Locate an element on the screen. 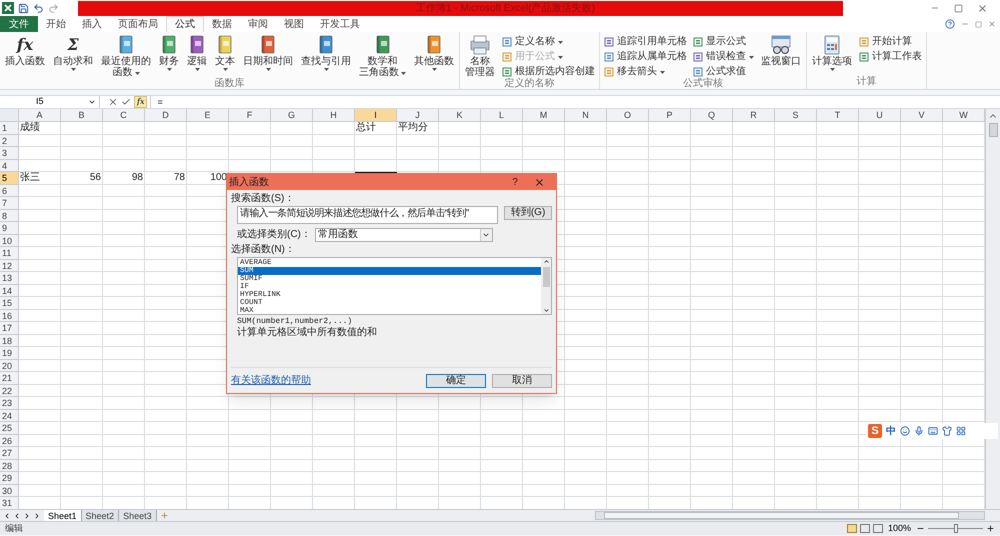 This screenshot has width=1000, height=536. row-header: 18 is located at coordinates (9, 340).